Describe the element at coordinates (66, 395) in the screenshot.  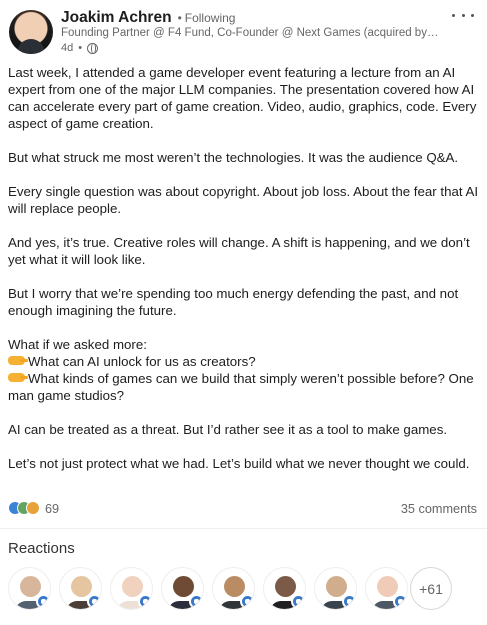
I see `post-text: man game studios?` at that location.